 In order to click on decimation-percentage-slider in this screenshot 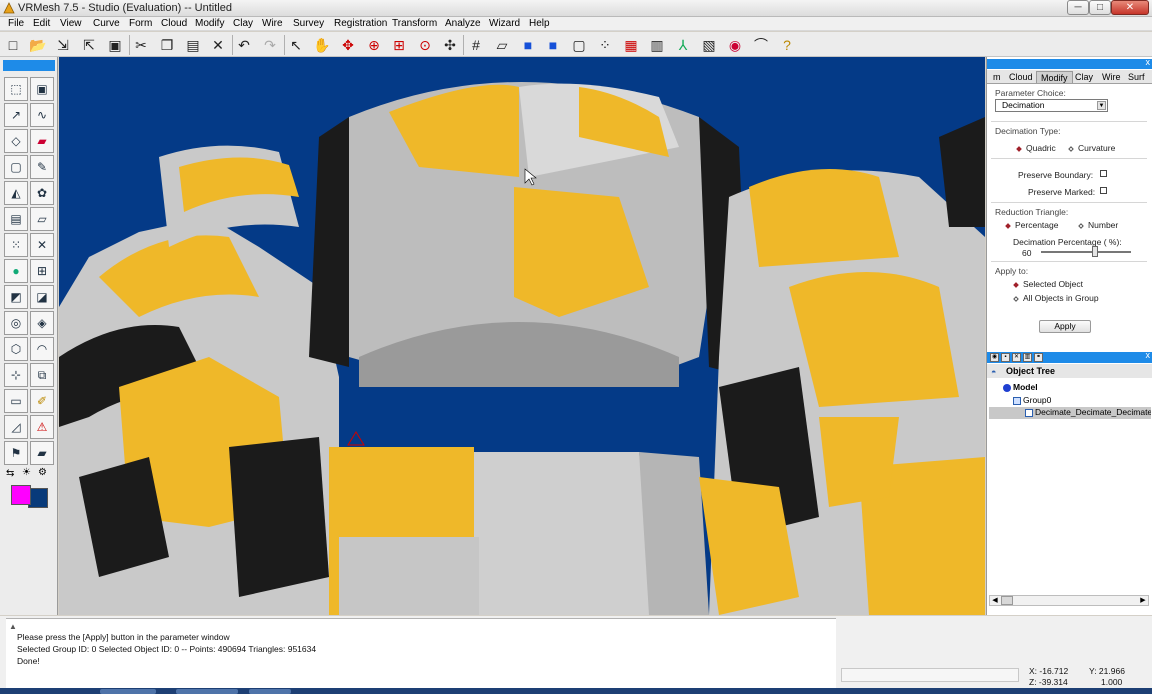, I will do `click(1086, 251)`.